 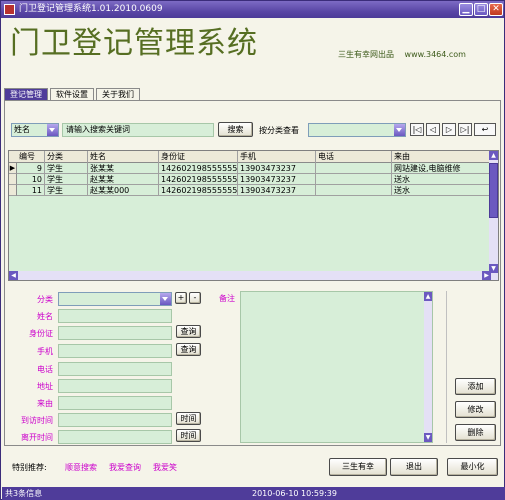 I want to click on cell-id: 10, so click(x=31, y=179).